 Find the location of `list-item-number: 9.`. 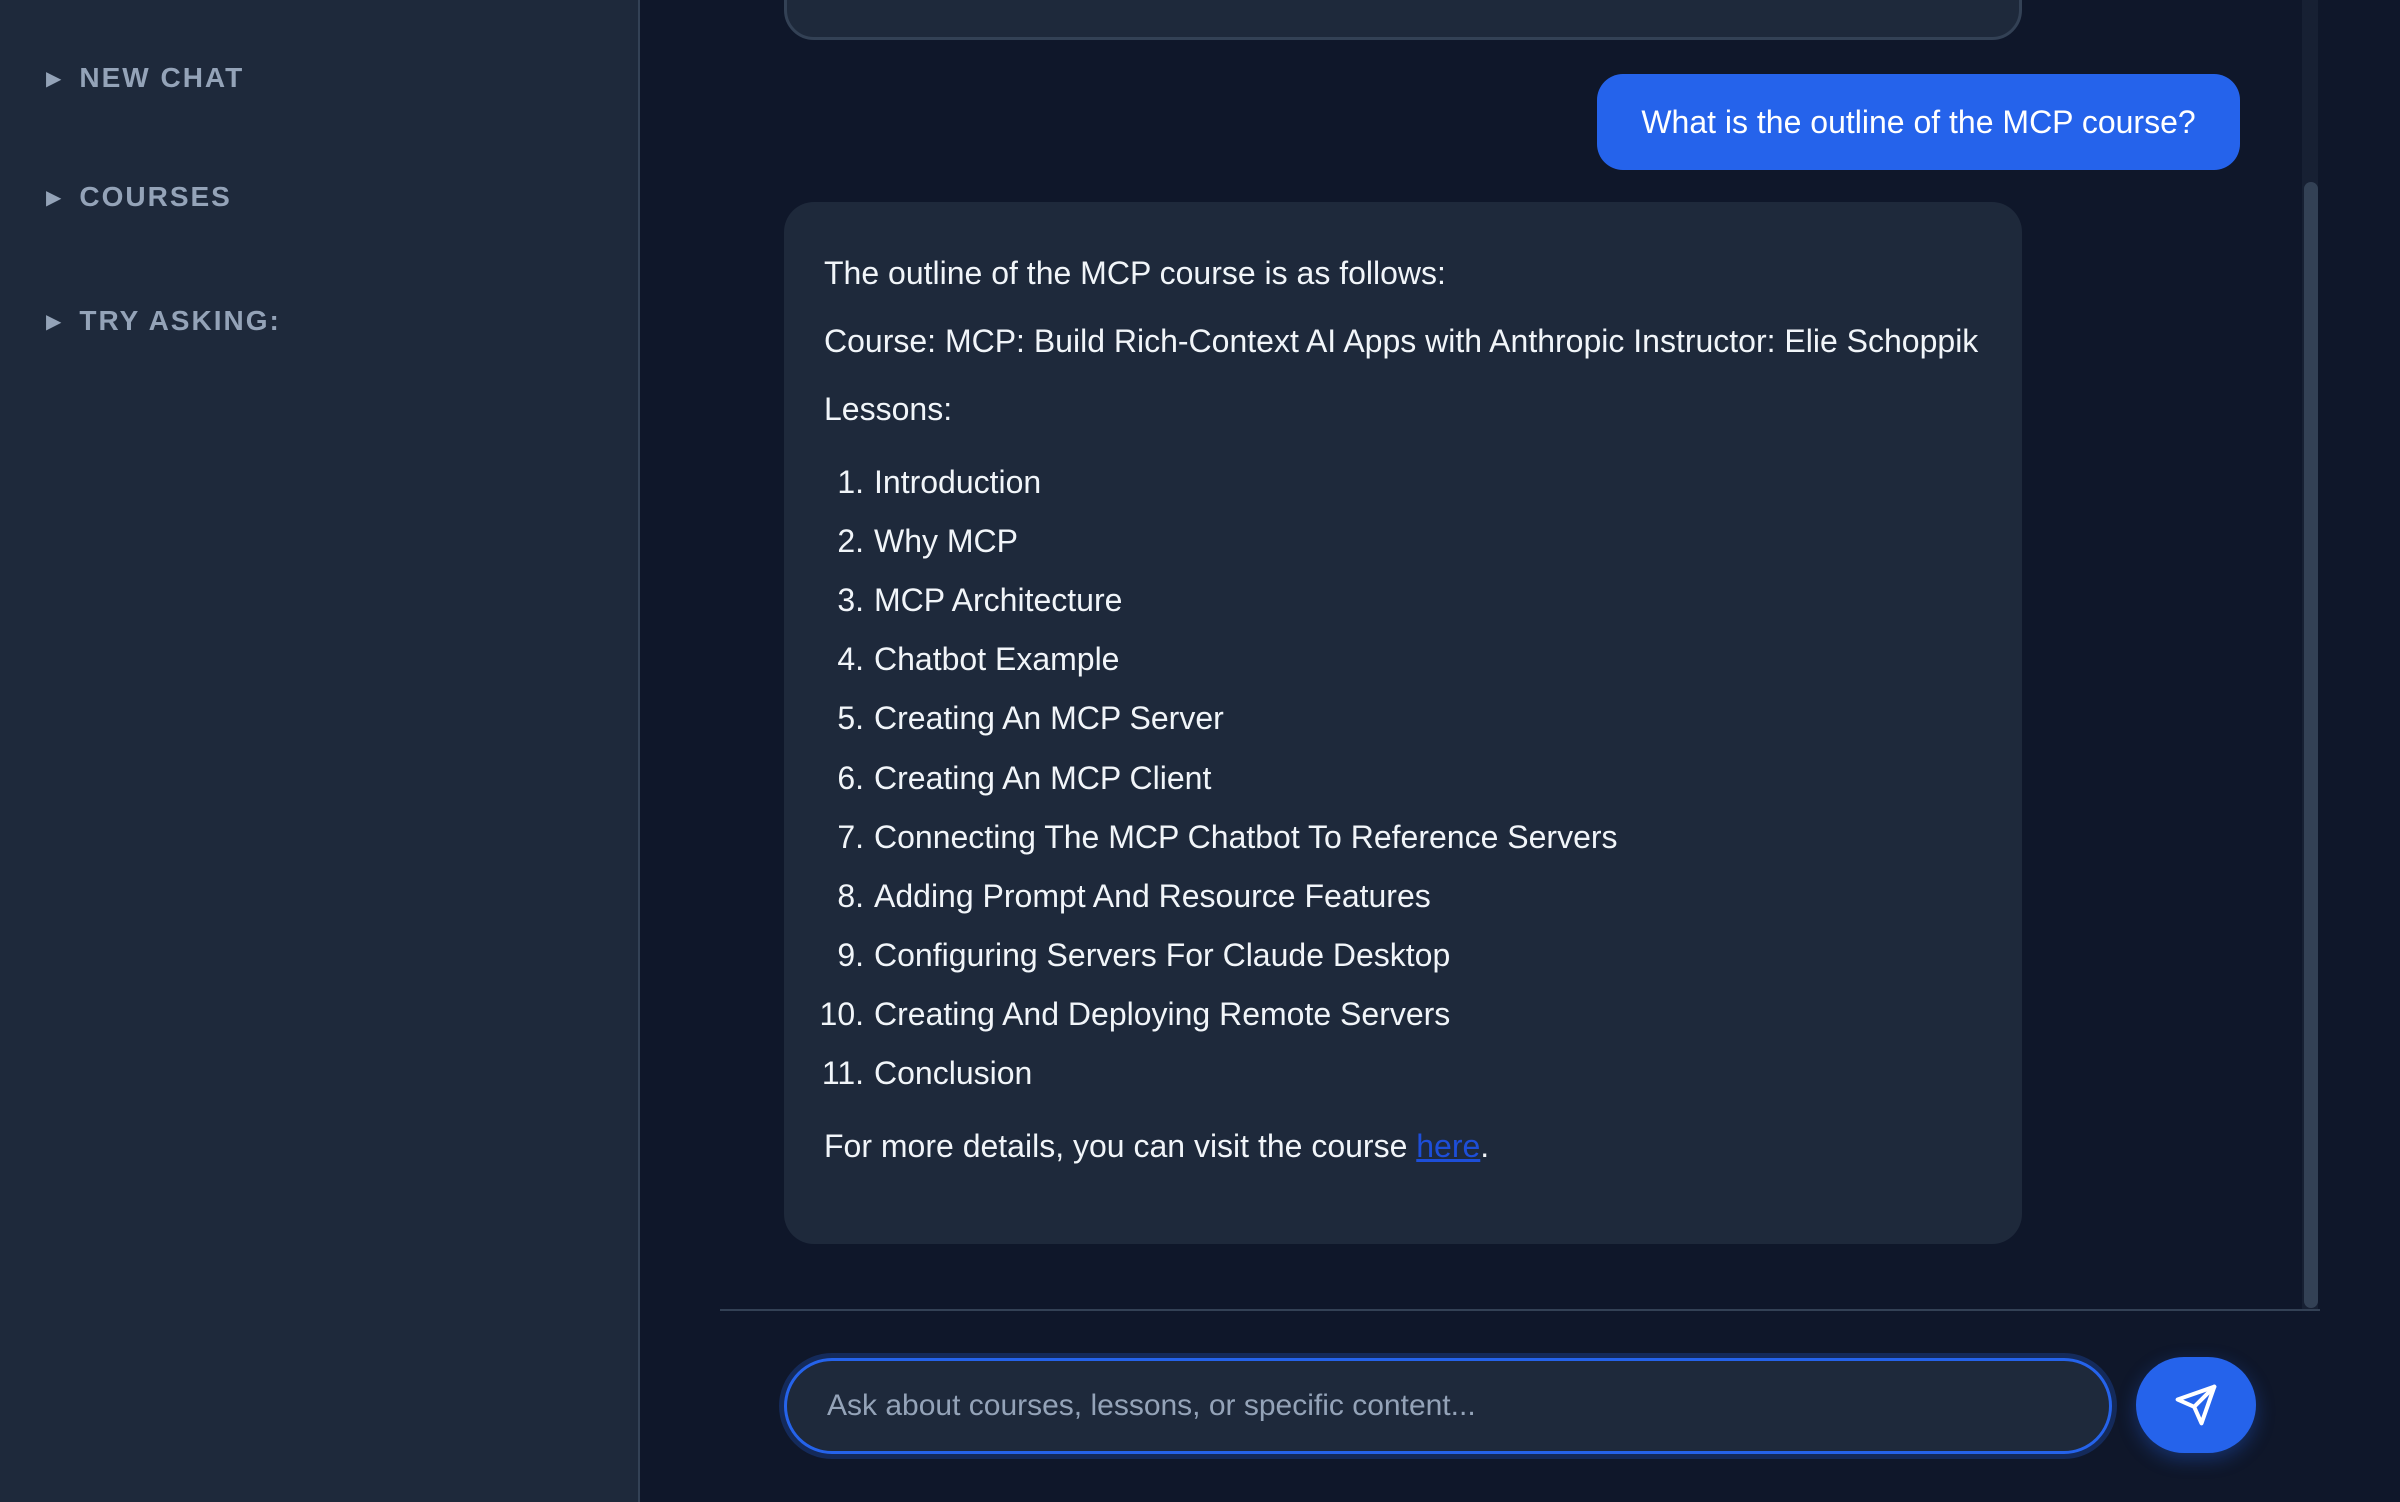

list-item-number: 9. is located at coordinates (850, 955).